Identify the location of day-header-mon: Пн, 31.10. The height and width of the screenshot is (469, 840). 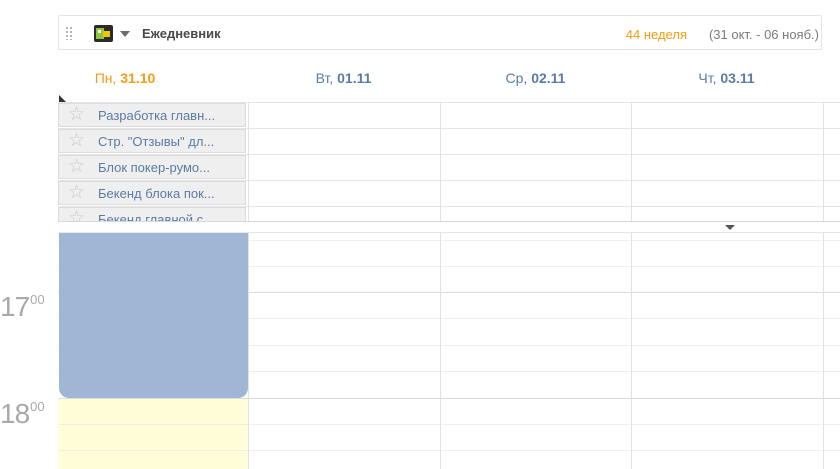
(125, 78).